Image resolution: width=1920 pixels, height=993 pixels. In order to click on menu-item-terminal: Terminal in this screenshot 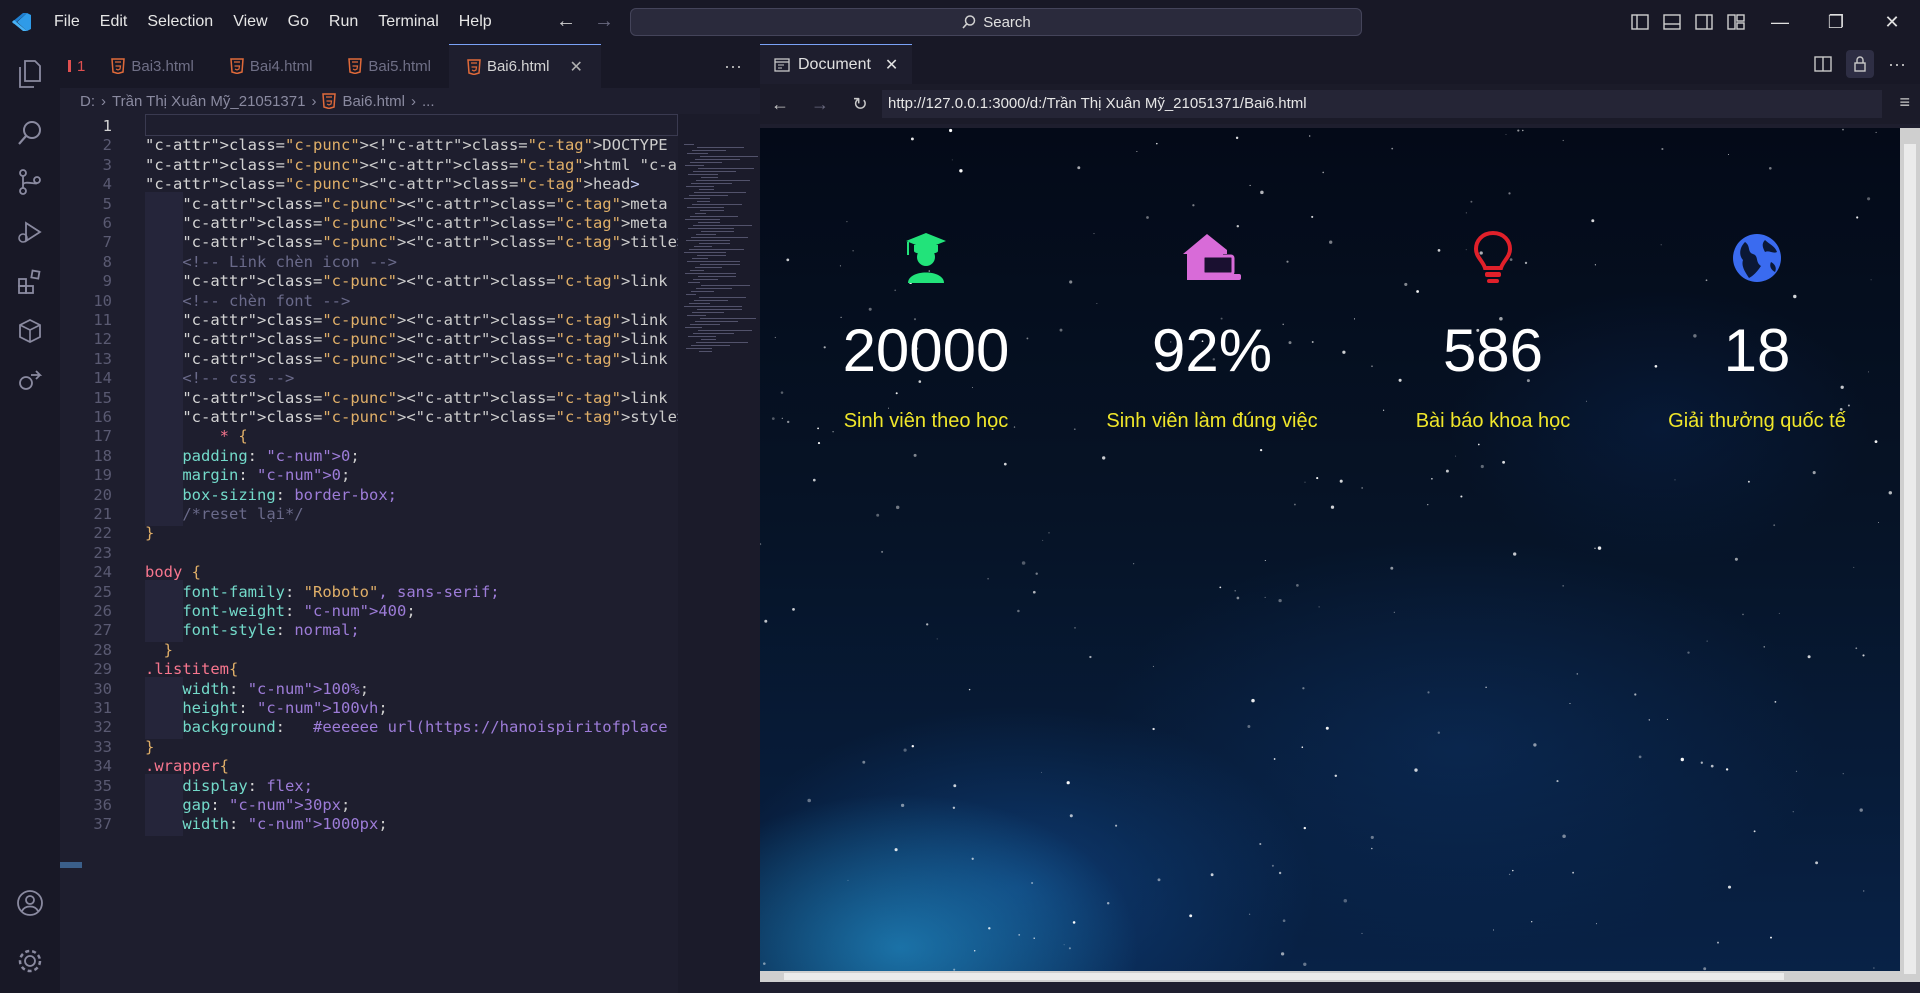, I will do `click(408, 22)`.